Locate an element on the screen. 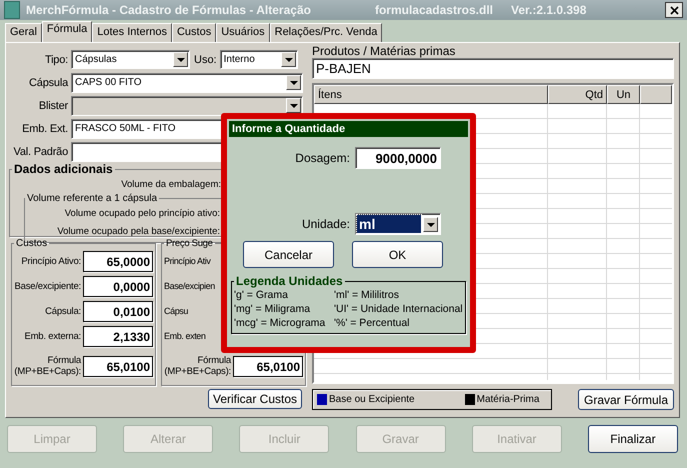  unit-select: ml is located at coordinates (398, 224).